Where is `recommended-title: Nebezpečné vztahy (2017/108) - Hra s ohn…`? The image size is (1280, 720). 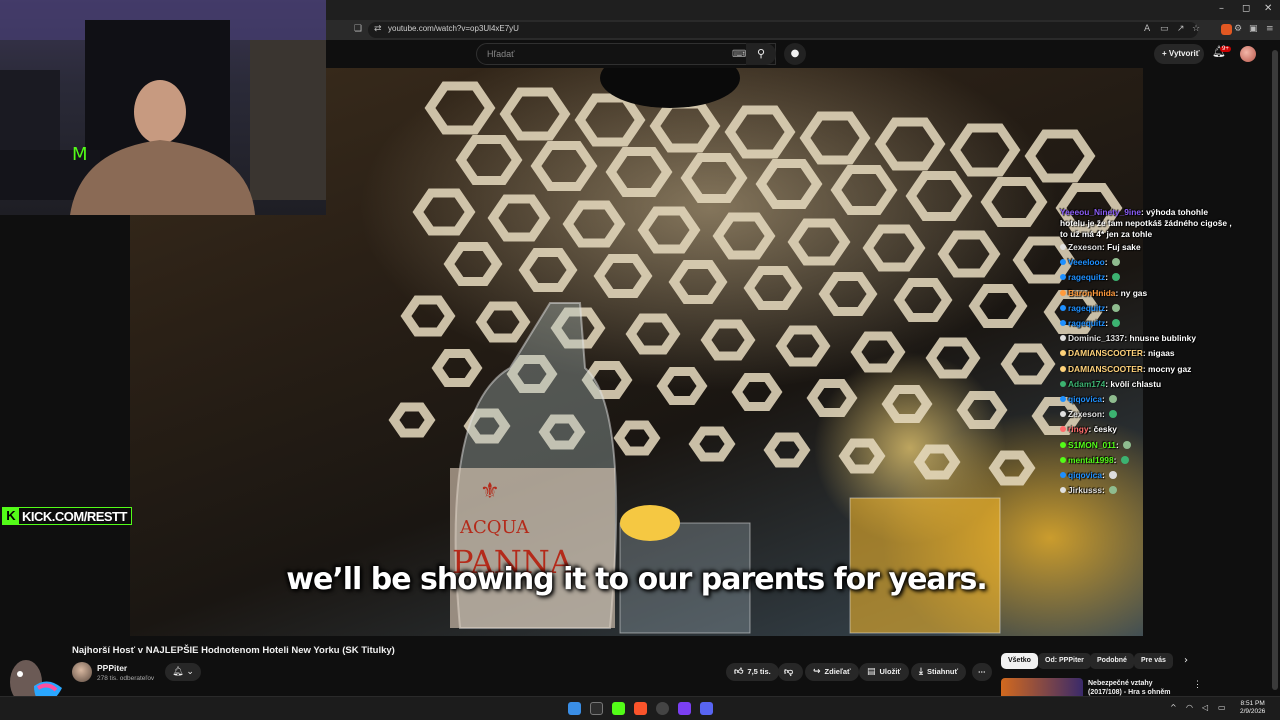 recommended-title: Nebezpečné vztahy (2017/108) - Hra s ohn… is located at coordinates (1138, 688).